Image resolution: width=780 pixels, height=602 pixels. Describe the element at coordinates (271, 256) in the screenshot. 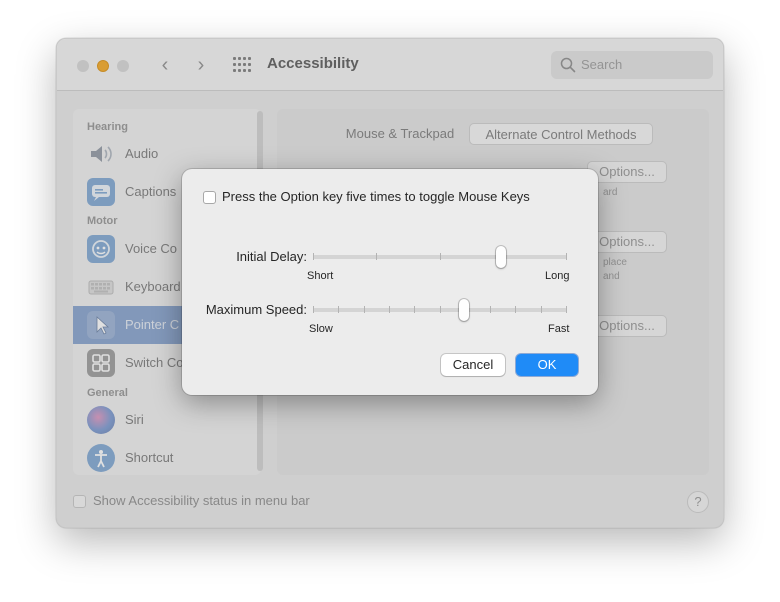

I see `initial-delay-label: Initial Delay:` at that location.